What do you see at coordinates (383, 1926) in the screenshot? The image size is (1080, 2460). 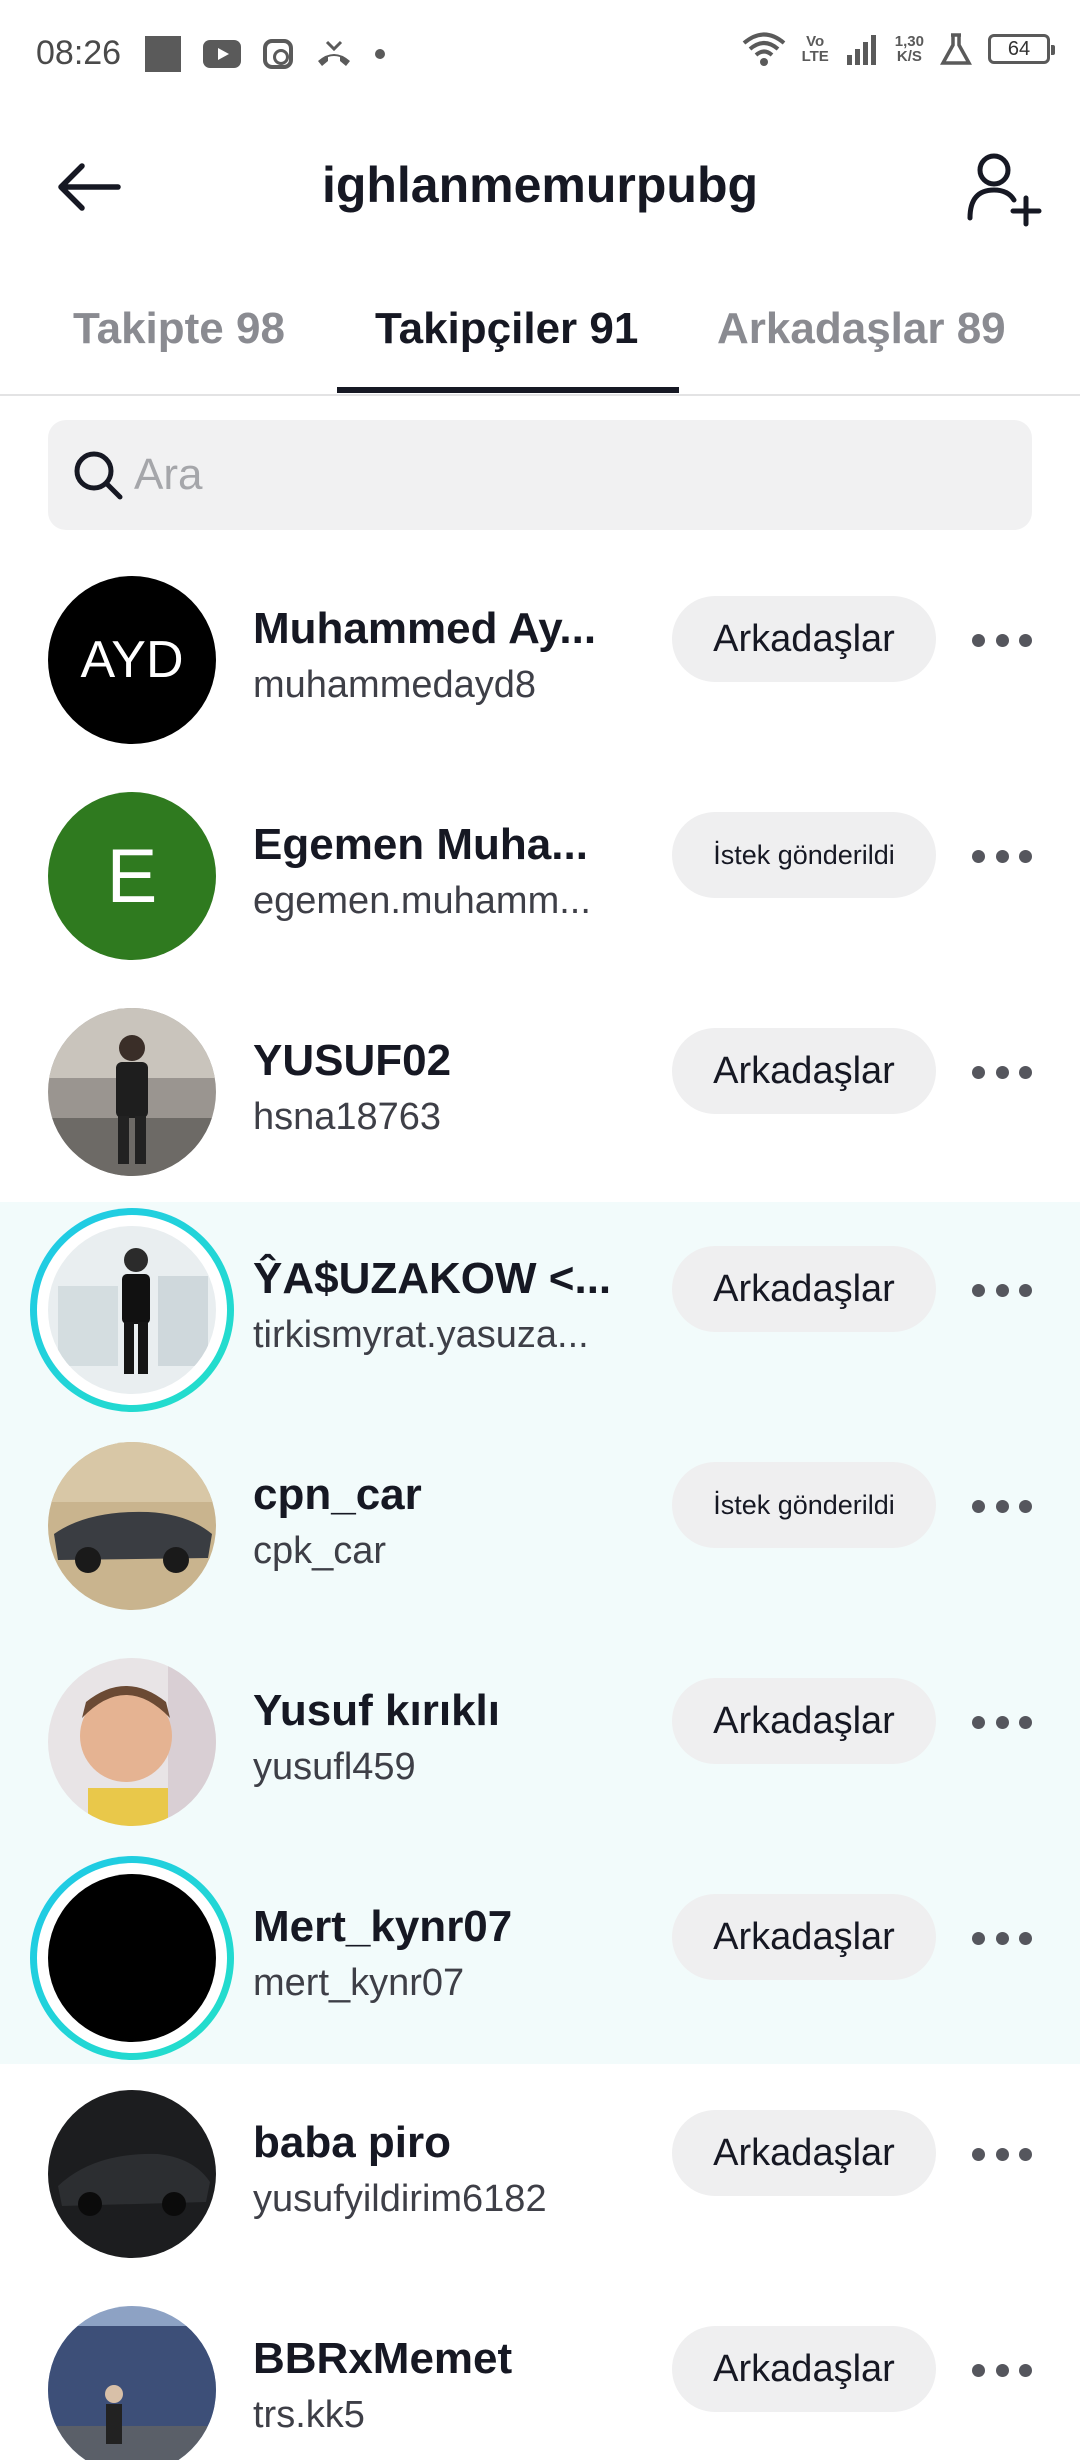 I see `user-name: Mert_kynr07` at bounding box center [383, 1926].